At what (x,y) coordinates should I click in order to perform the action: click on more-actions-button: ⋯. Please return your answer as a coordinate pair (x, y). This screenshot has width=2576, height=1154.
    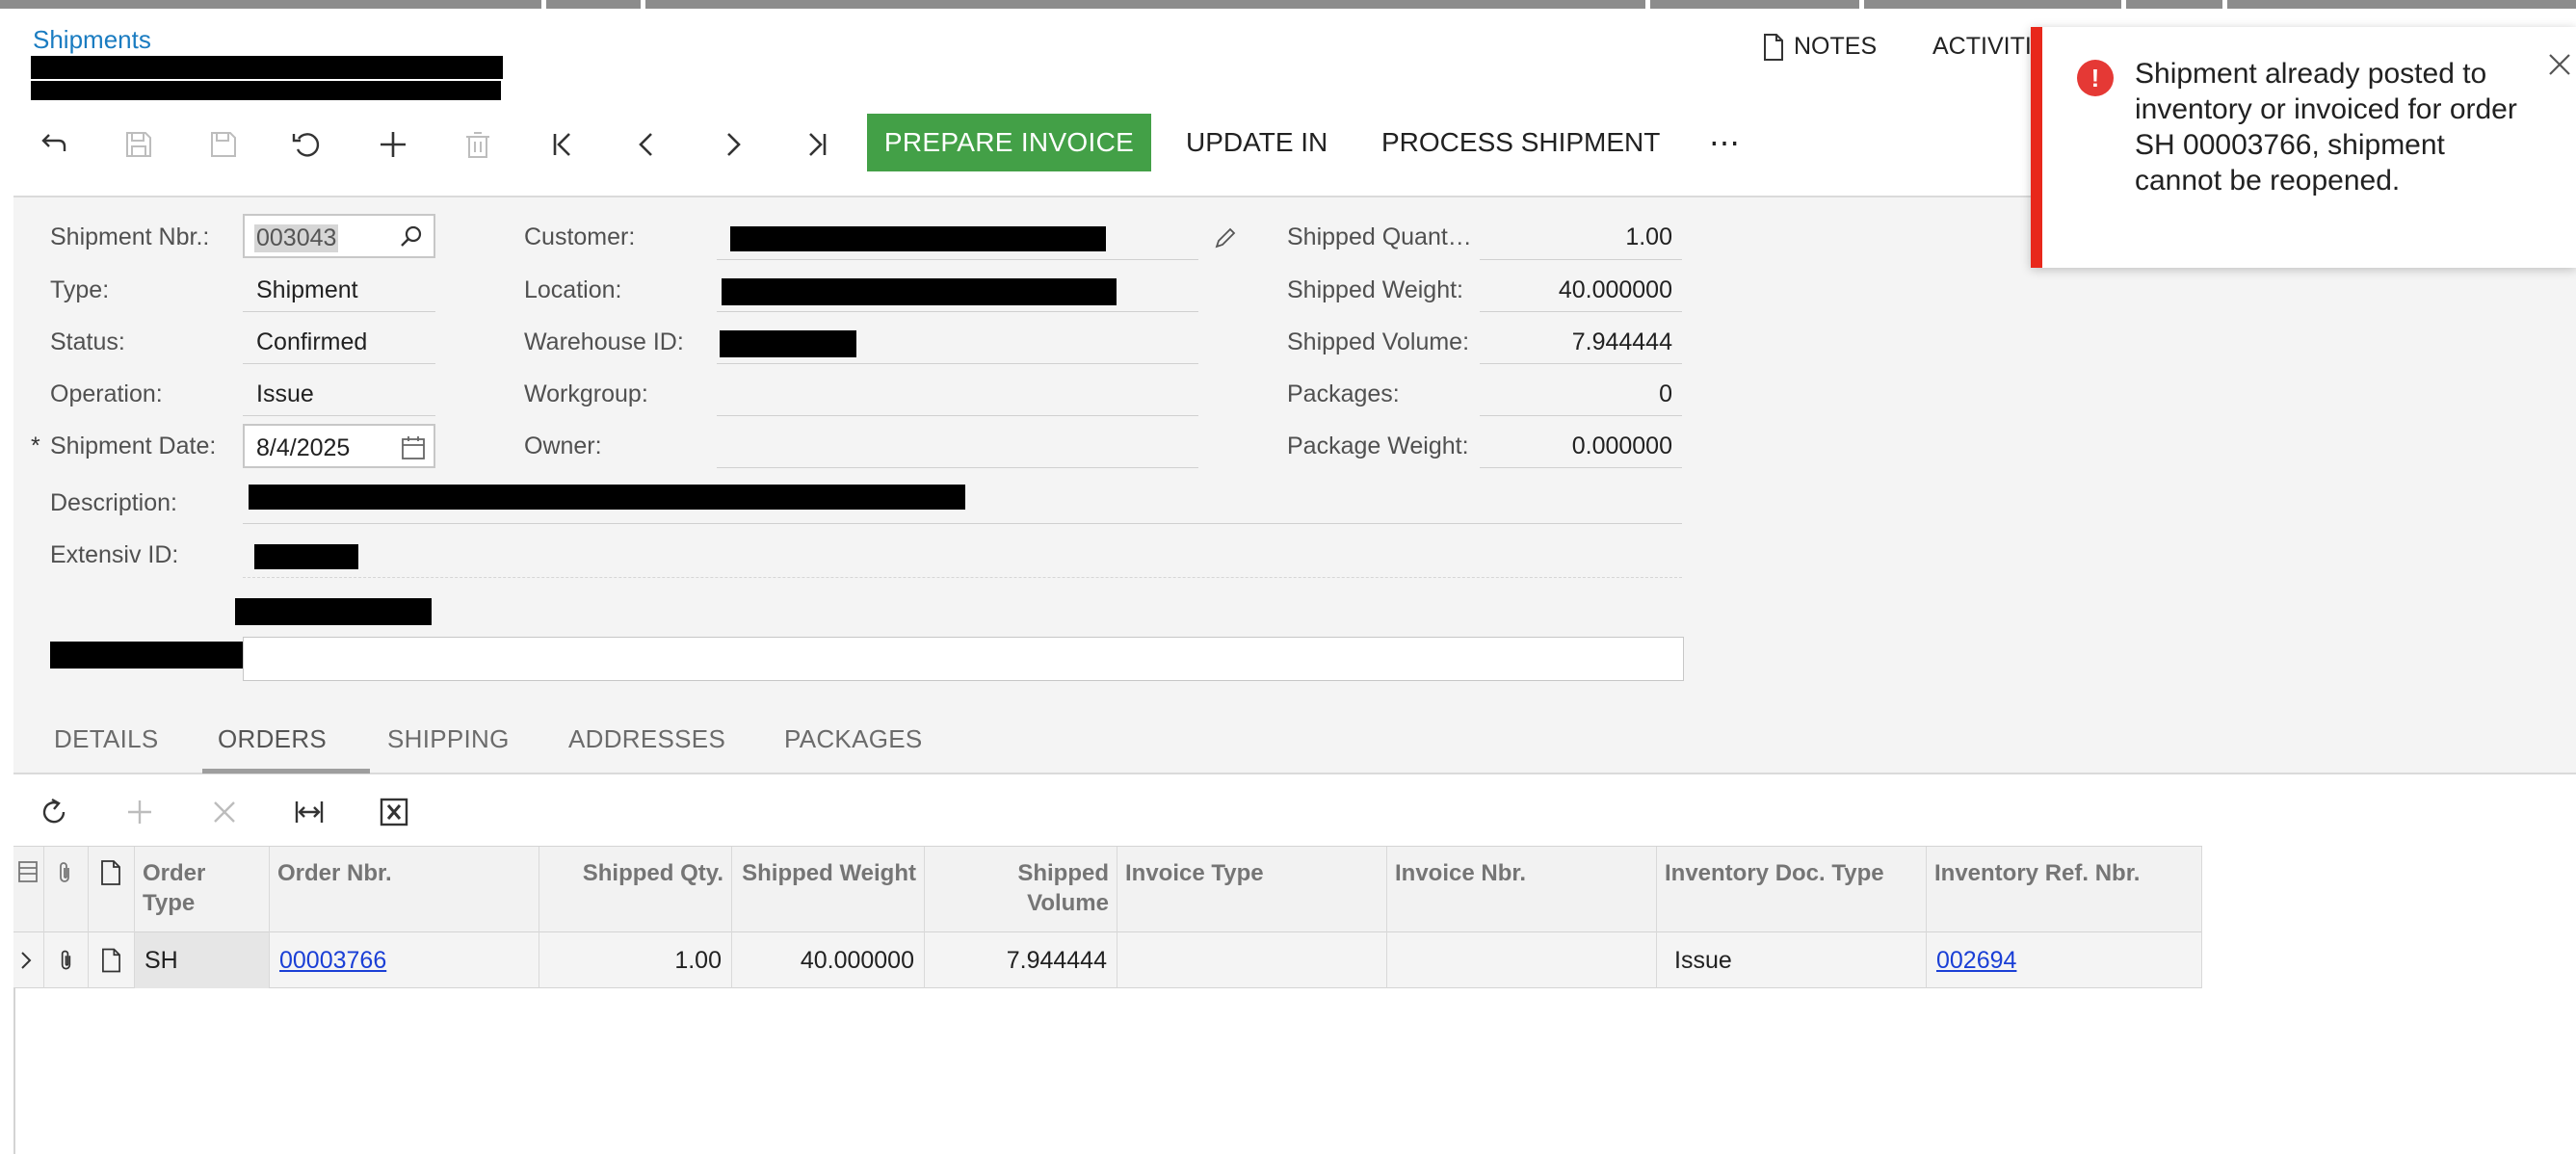
    Looking at the image, I should click on (1725, 142).